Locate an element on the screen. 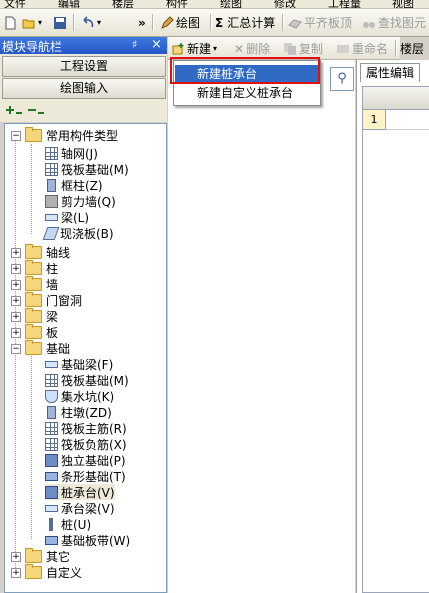 The image size is (429, 593). copy-icon is located at coordinates (290, 48).